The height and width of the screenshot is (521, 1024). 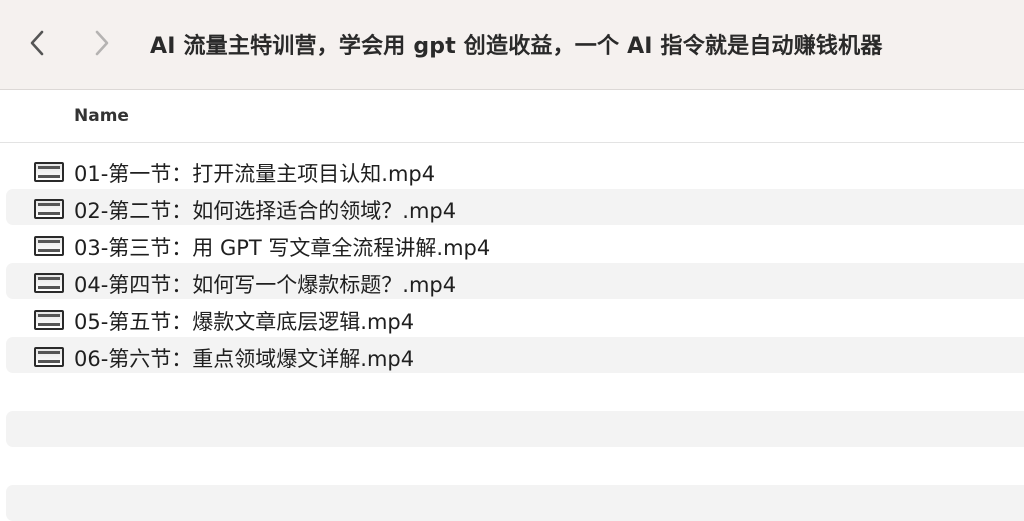 What do you see at coordinates (282, 248) in the screenshot?
I see `file-name: 03-第三节：用 GPT 写文章全流程讲解.mp4` at bounding box center [282, 248].